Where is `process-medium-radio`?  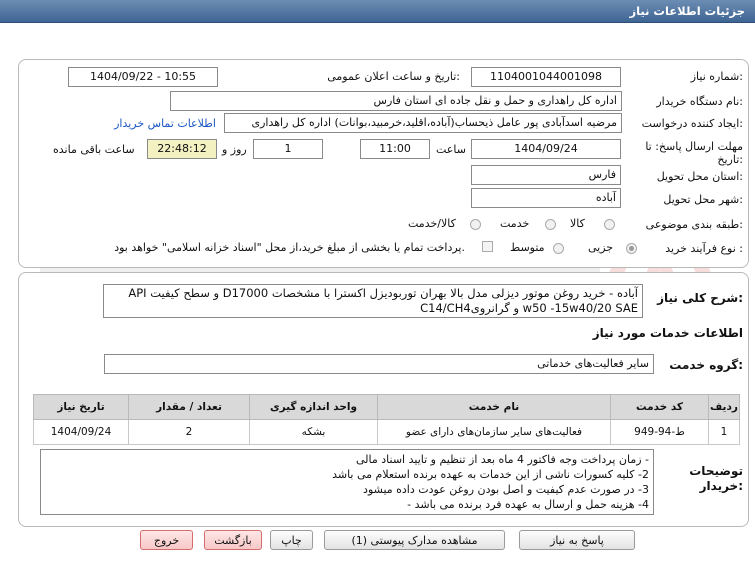
process-medium-radio is located at coordinates (558, 248).